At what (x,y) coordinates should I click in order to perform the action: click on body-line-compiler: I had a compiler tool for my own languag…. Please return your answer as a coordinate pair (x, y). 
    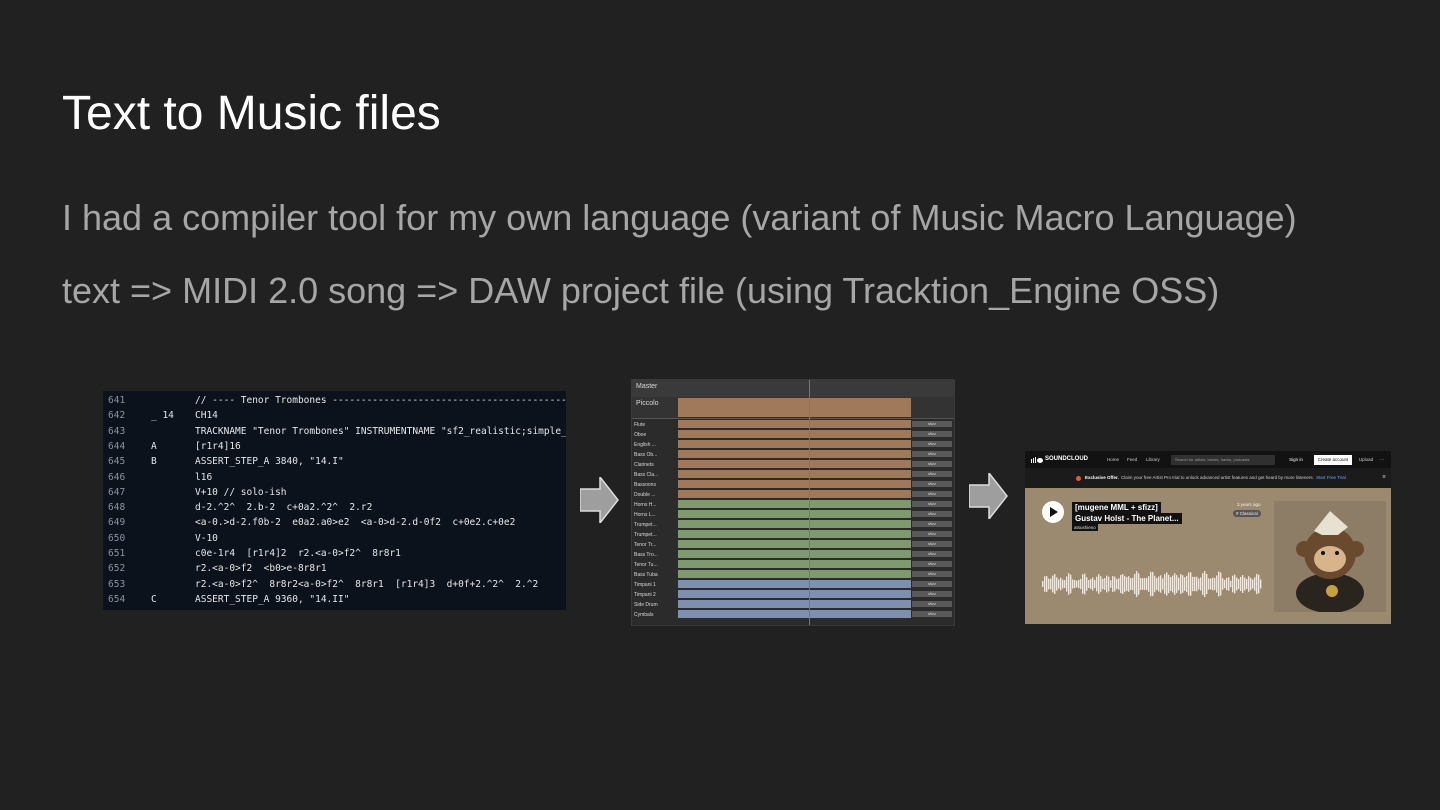
    Looking at the image, I should click on (679, 217).